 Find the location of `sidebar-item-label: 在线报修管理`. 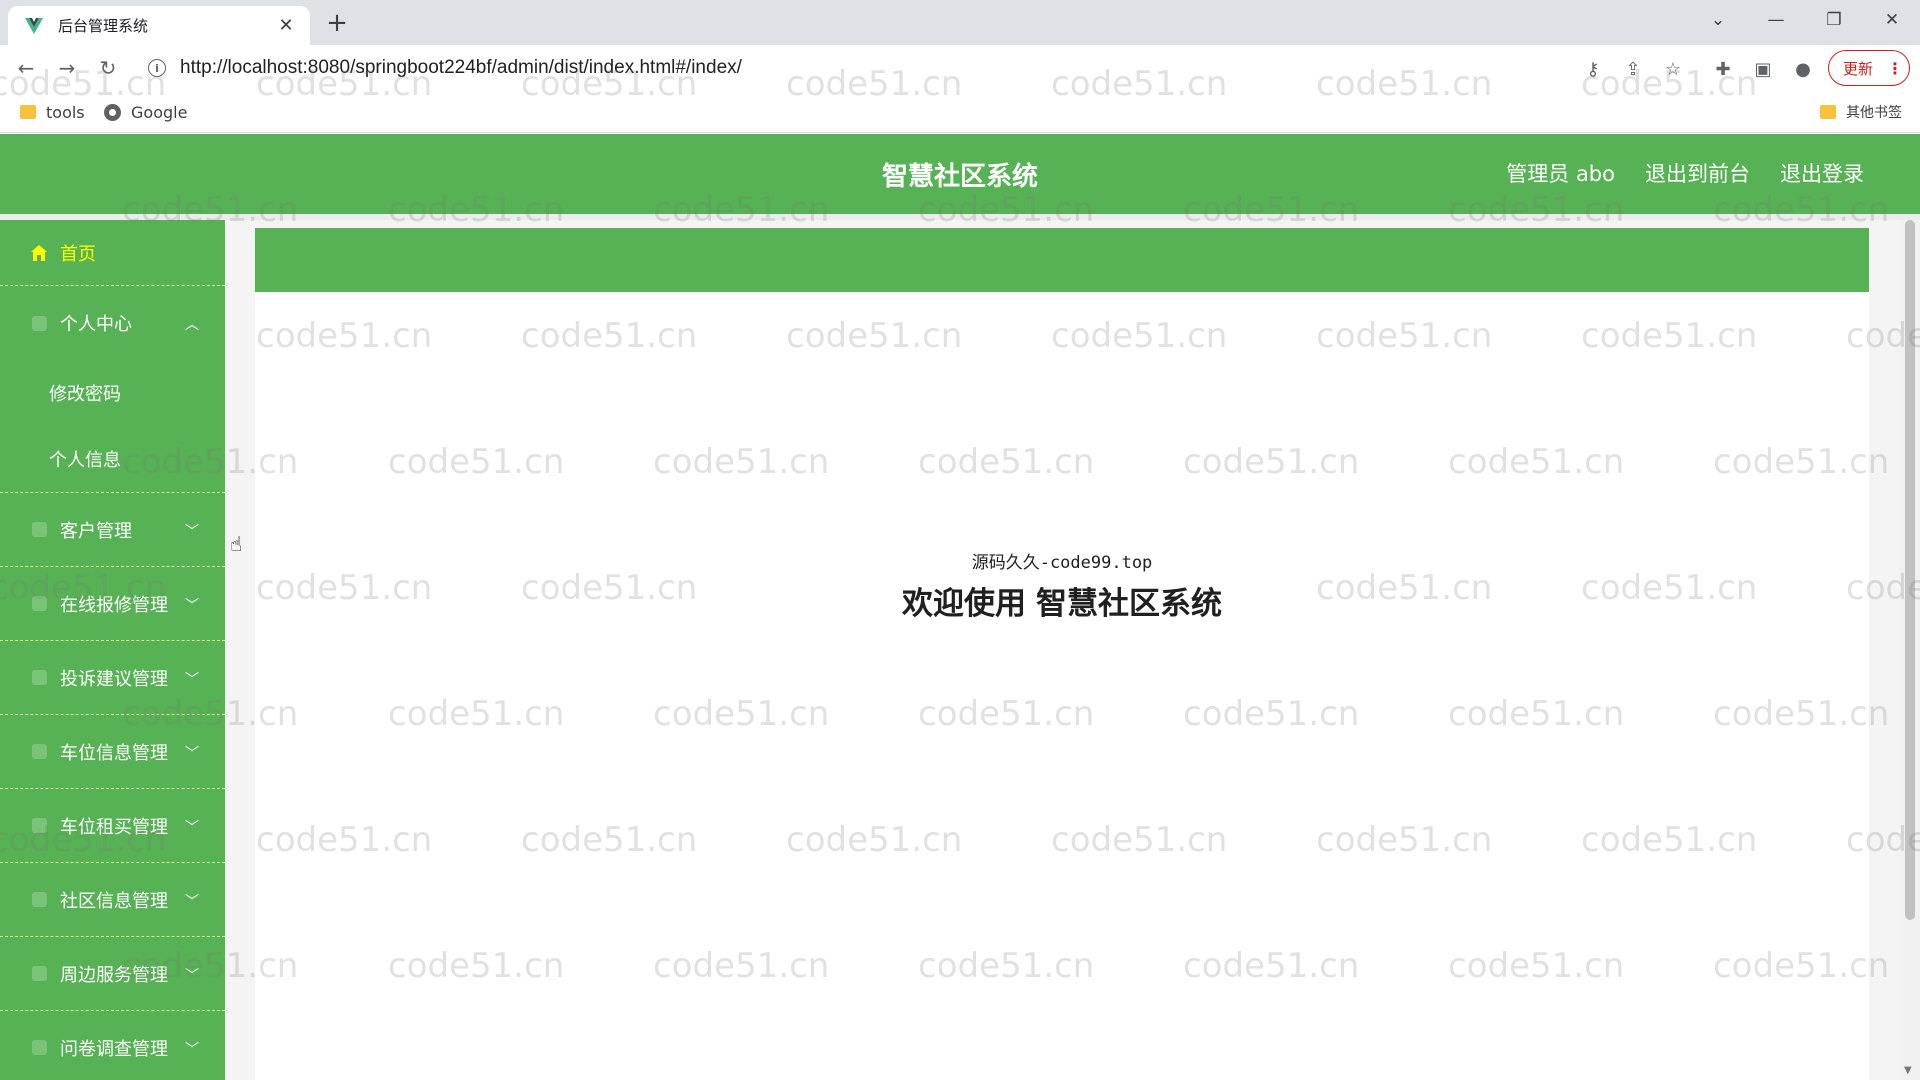

sidebar-item-label: 在线报修管理 is located at coordinates (114, 605).